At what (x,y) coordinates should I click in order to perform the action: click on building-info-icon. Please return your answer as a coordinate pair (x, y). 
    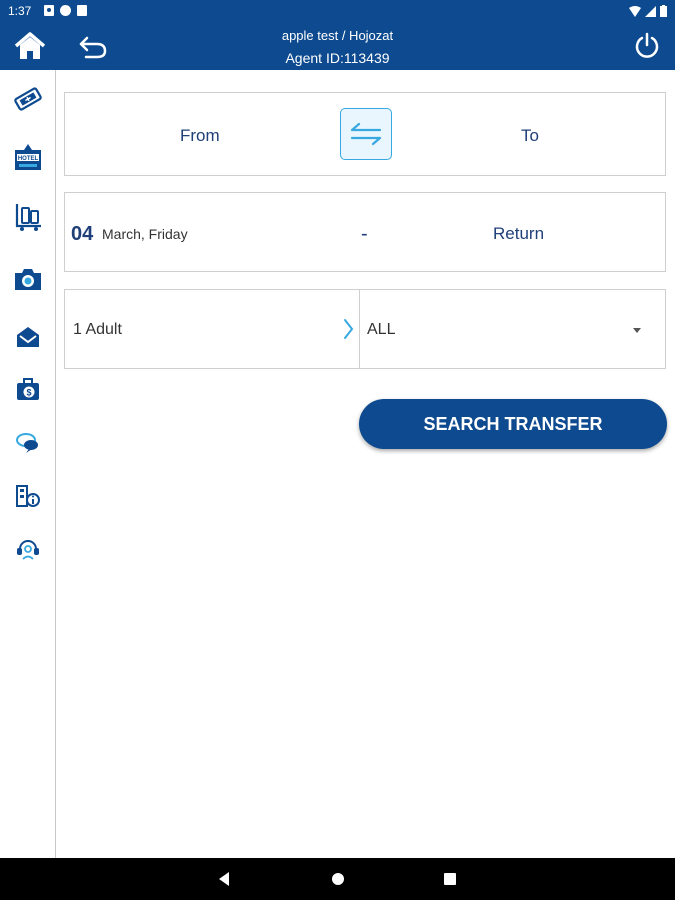
    Looking at the image, I should click on (28, 496).